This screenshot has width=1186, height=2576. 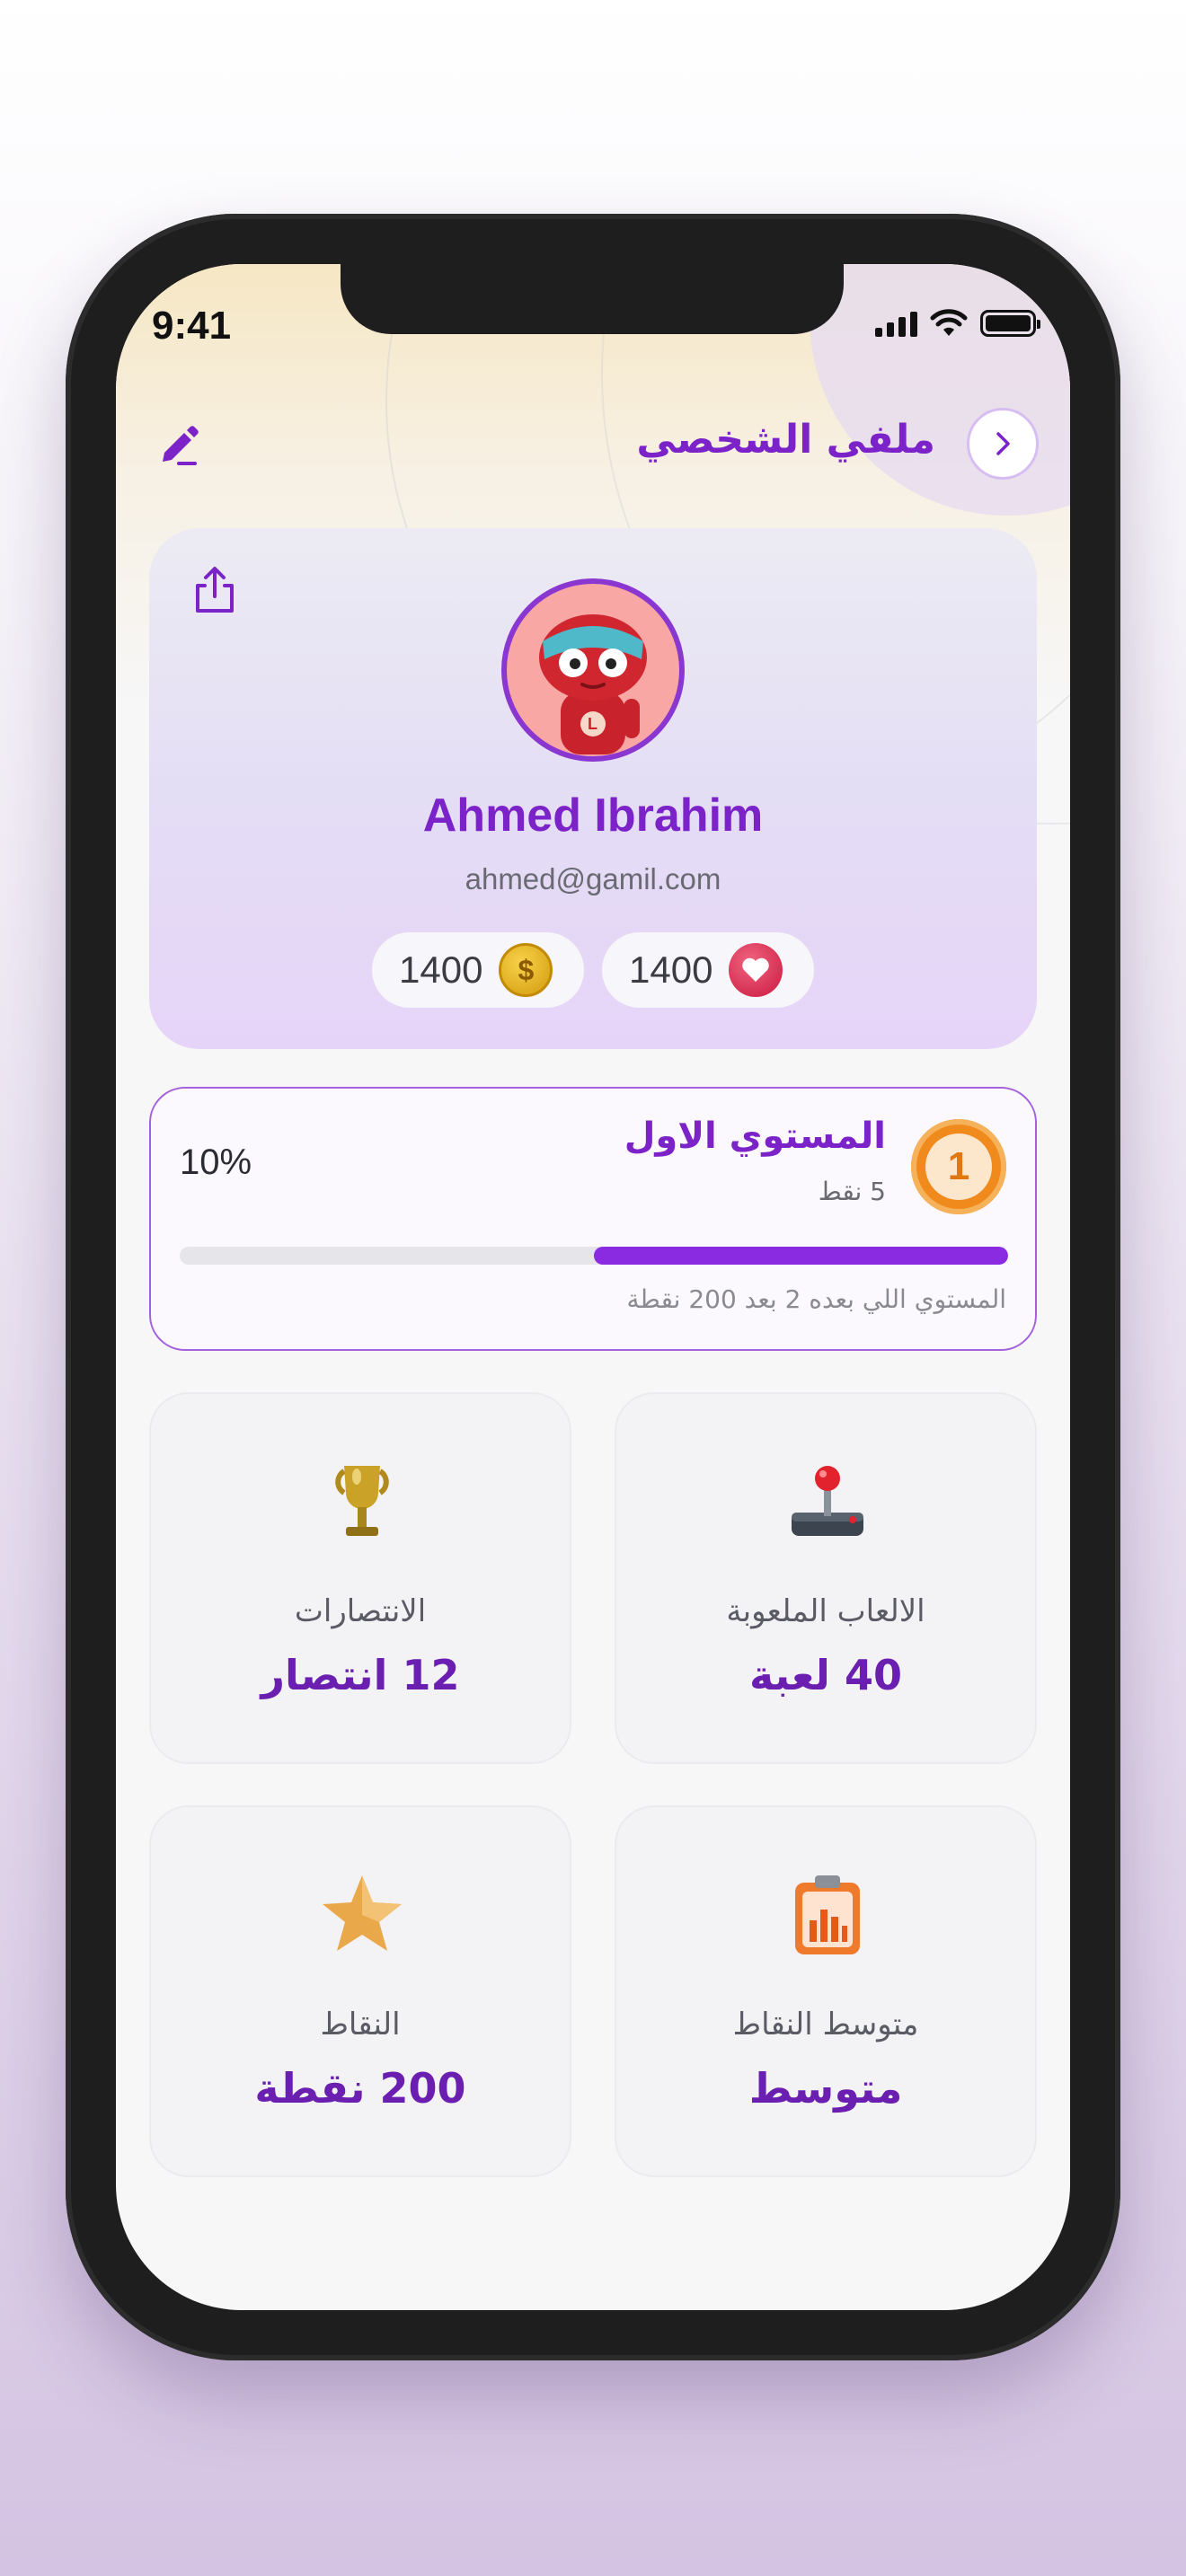 What do you see at coordinates (826, 1991) in the screenshot?
I see `stat-card-average-points: متوسط النقاط متوسط` at bounding box center [826, 1991].